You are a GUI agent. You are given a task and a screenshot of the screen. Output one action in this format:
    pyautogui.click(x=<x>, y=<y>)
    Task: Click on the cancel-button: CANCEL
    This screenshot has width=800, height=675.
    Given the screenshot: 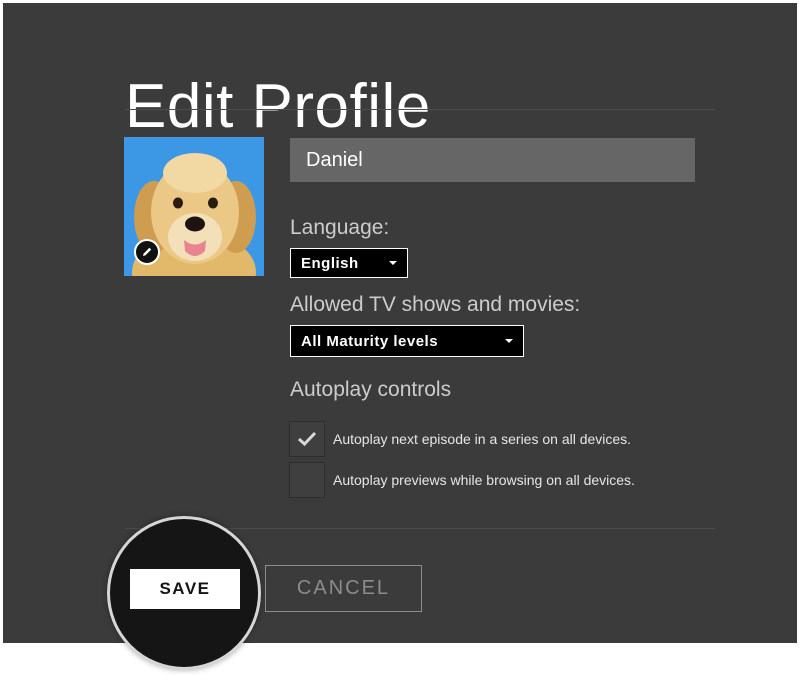 What is the action you would take?
    pyautogui.click(x=343, y=588)
    